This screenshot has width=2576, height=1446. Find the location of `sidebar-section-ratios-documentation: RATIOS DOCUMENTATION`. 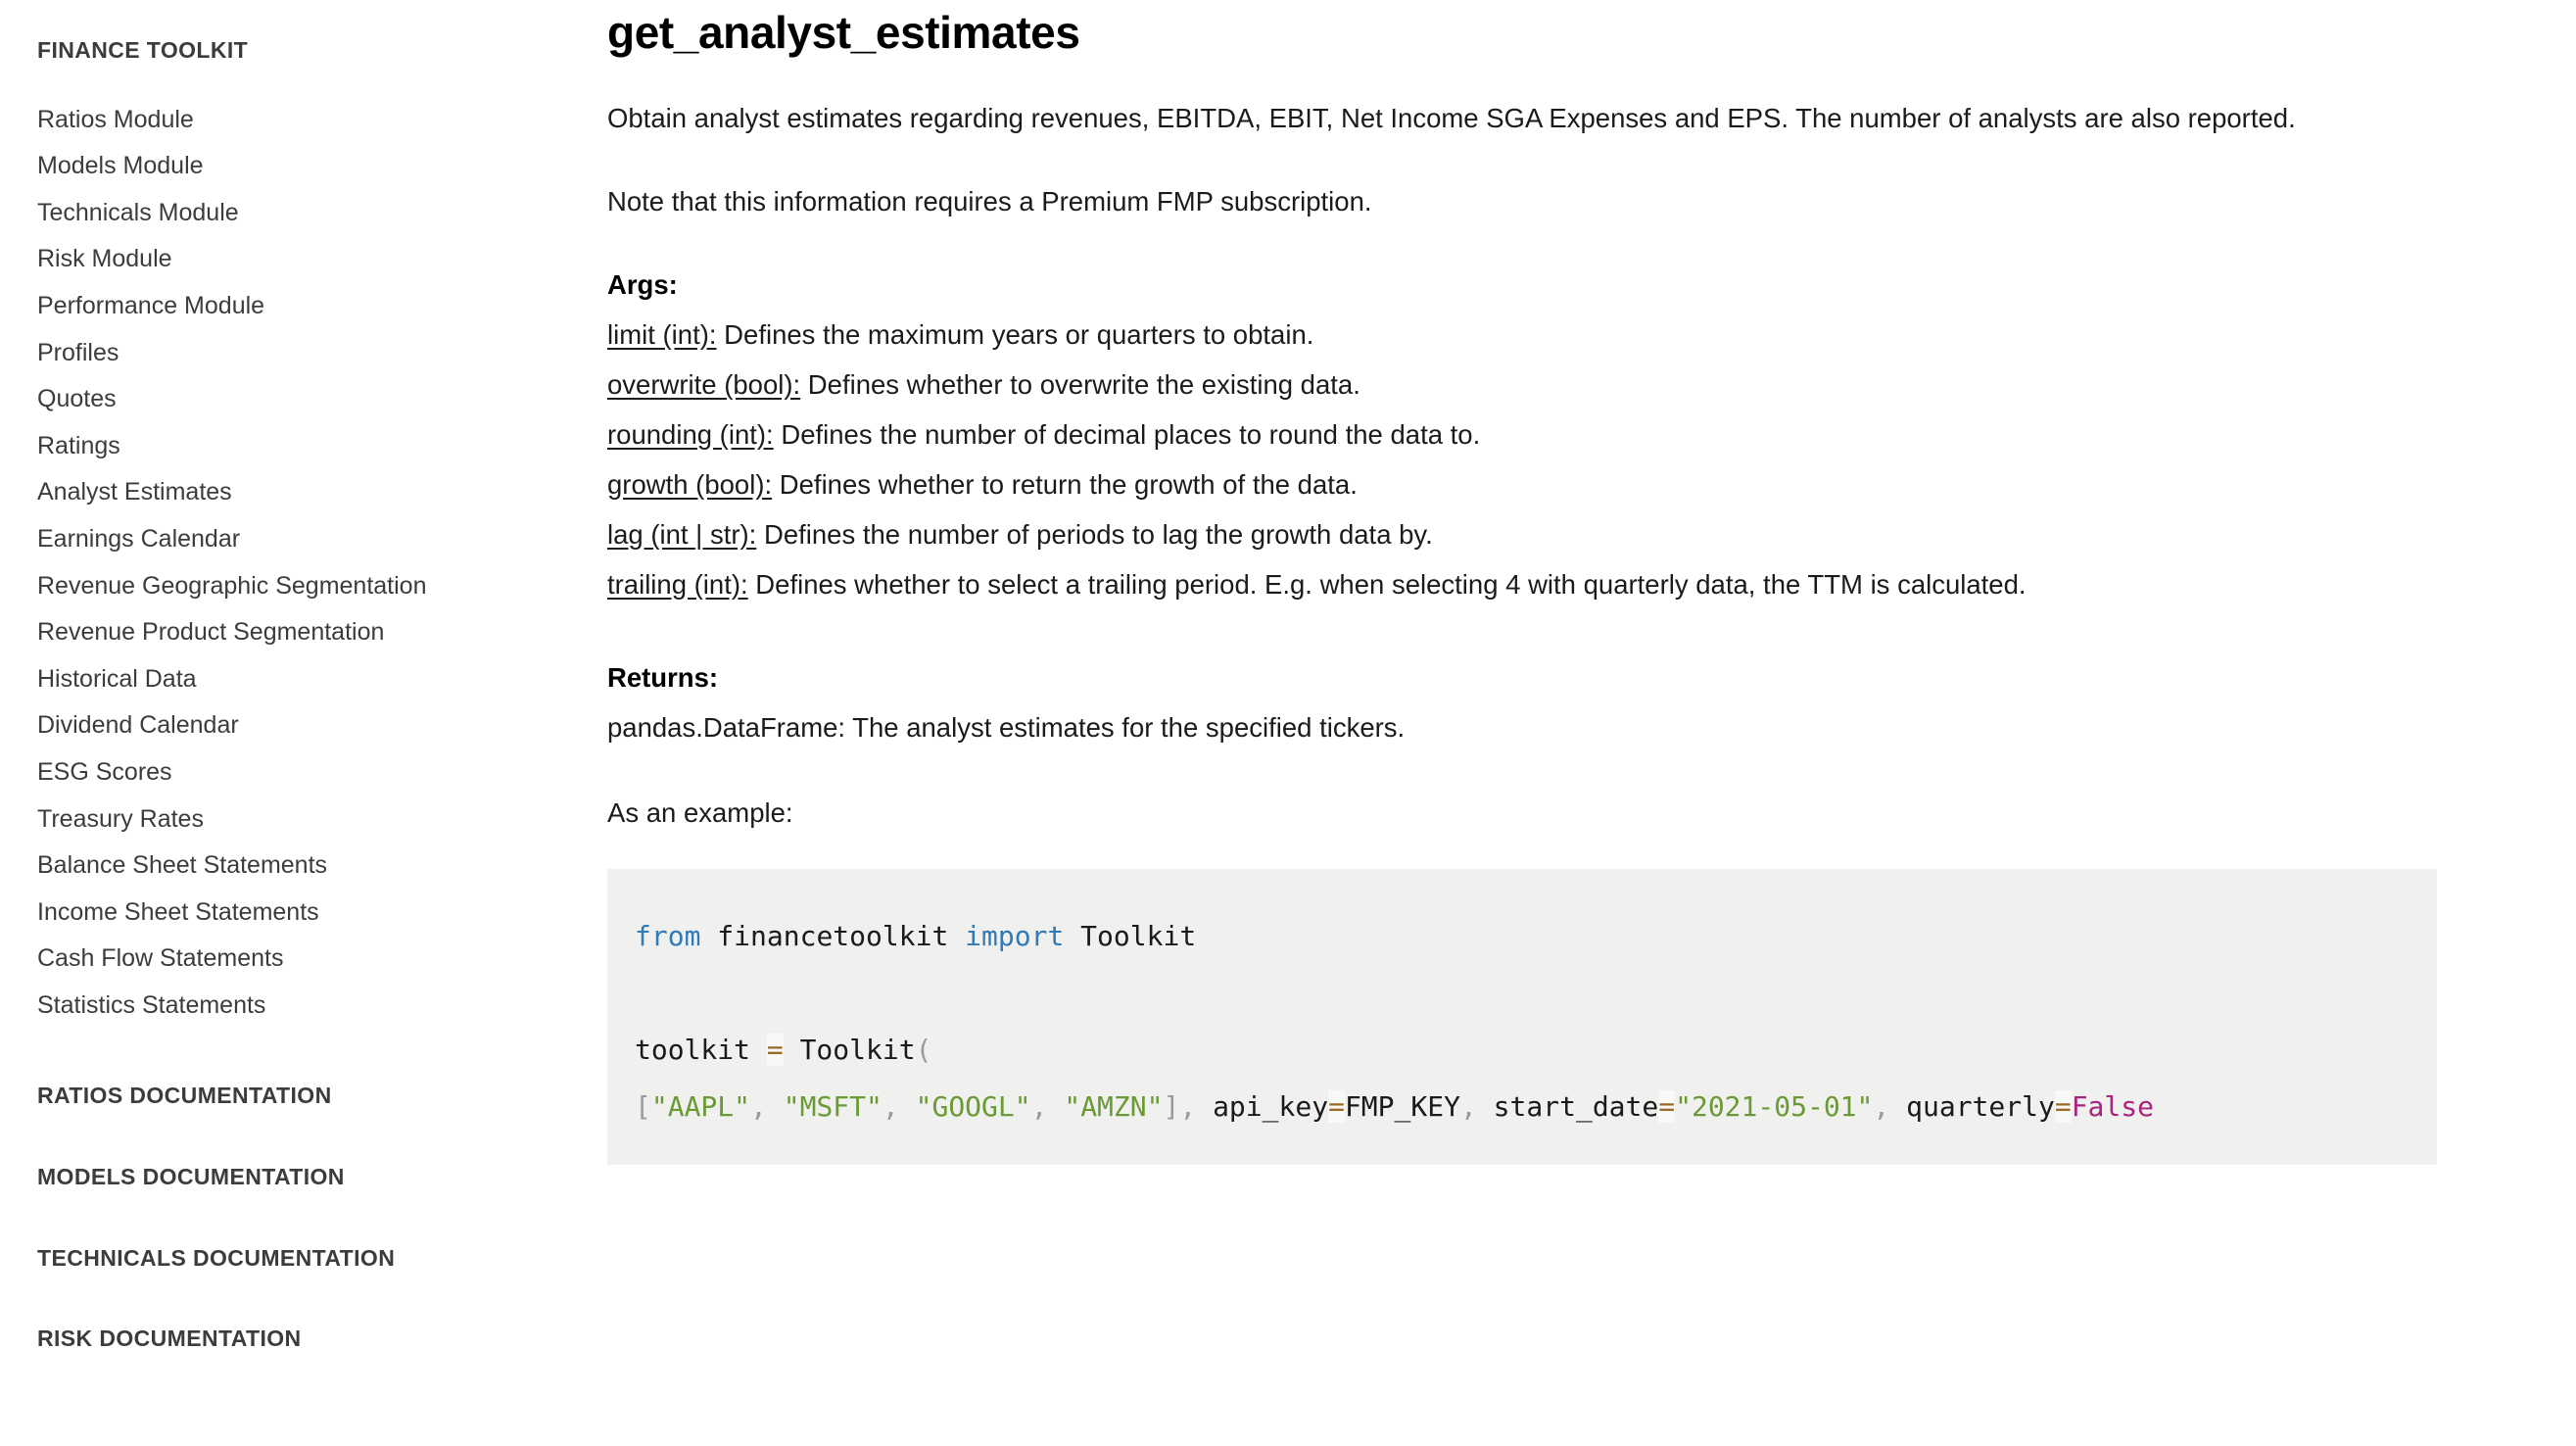

sidebar-section-ratios-documentation: RATIOS DOCUMENTATION is located at coordinates (313, 1096).